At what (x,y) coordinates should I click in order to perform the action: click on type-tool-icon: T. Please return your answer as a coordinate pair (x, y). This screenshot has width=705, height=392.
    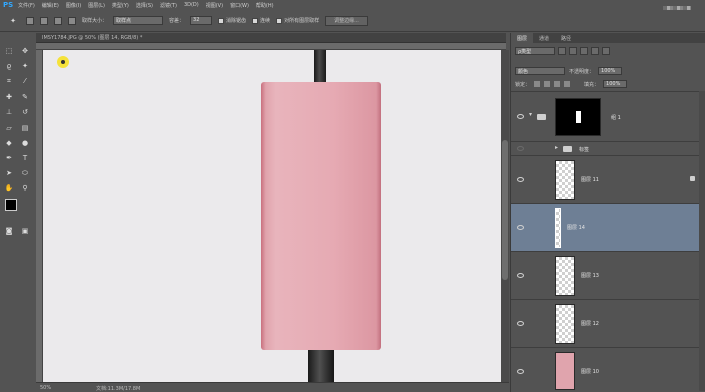
    Looking at the image, I should click on (25, 158).